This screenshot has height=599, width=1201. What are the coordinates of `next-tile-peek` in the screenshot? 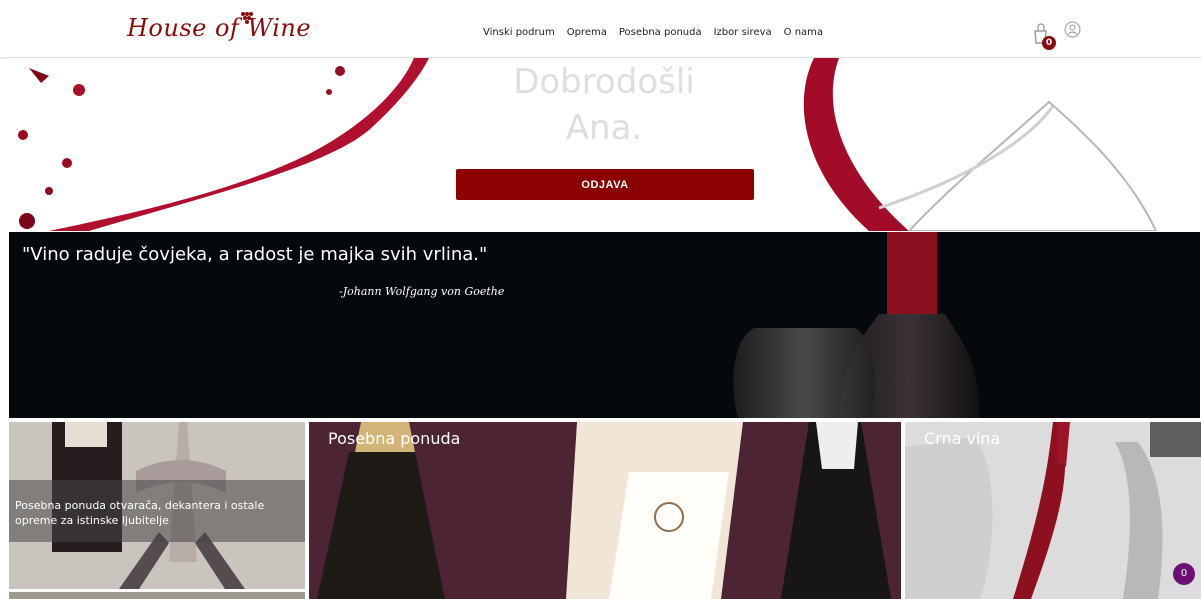 It's located at (157, 595).